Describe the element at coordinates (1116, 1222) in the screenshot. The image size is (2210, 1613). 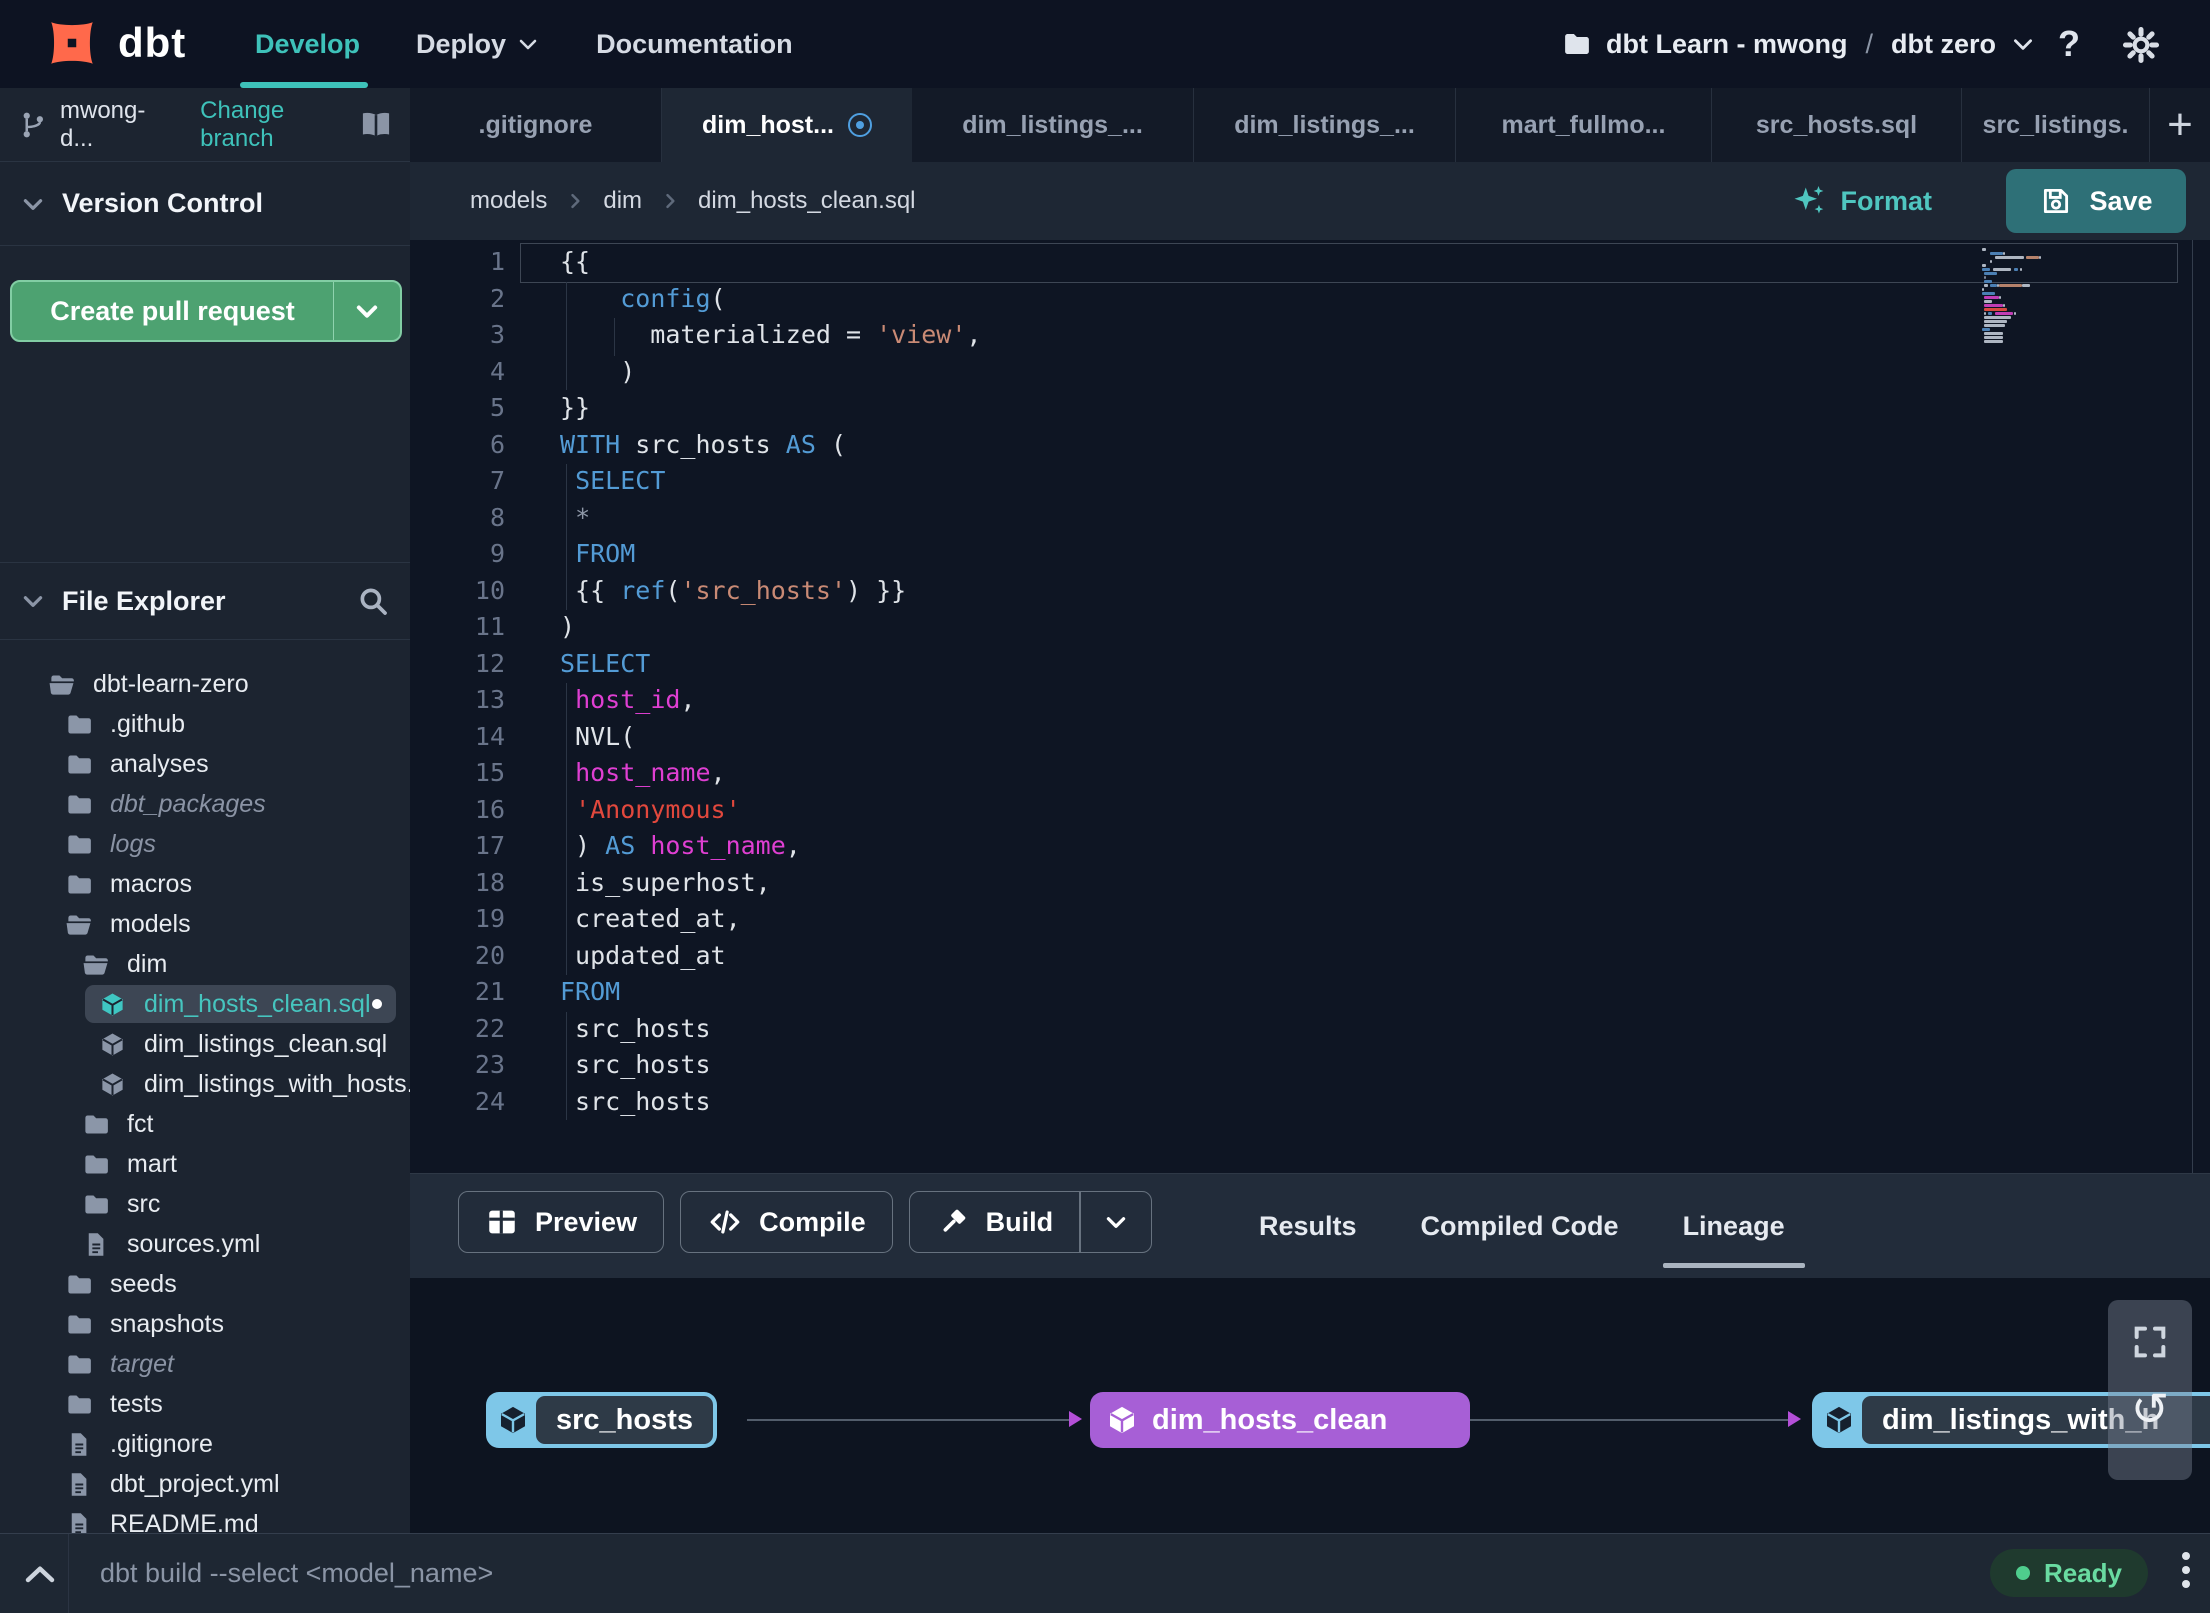
I see `build-options-button` at that location.